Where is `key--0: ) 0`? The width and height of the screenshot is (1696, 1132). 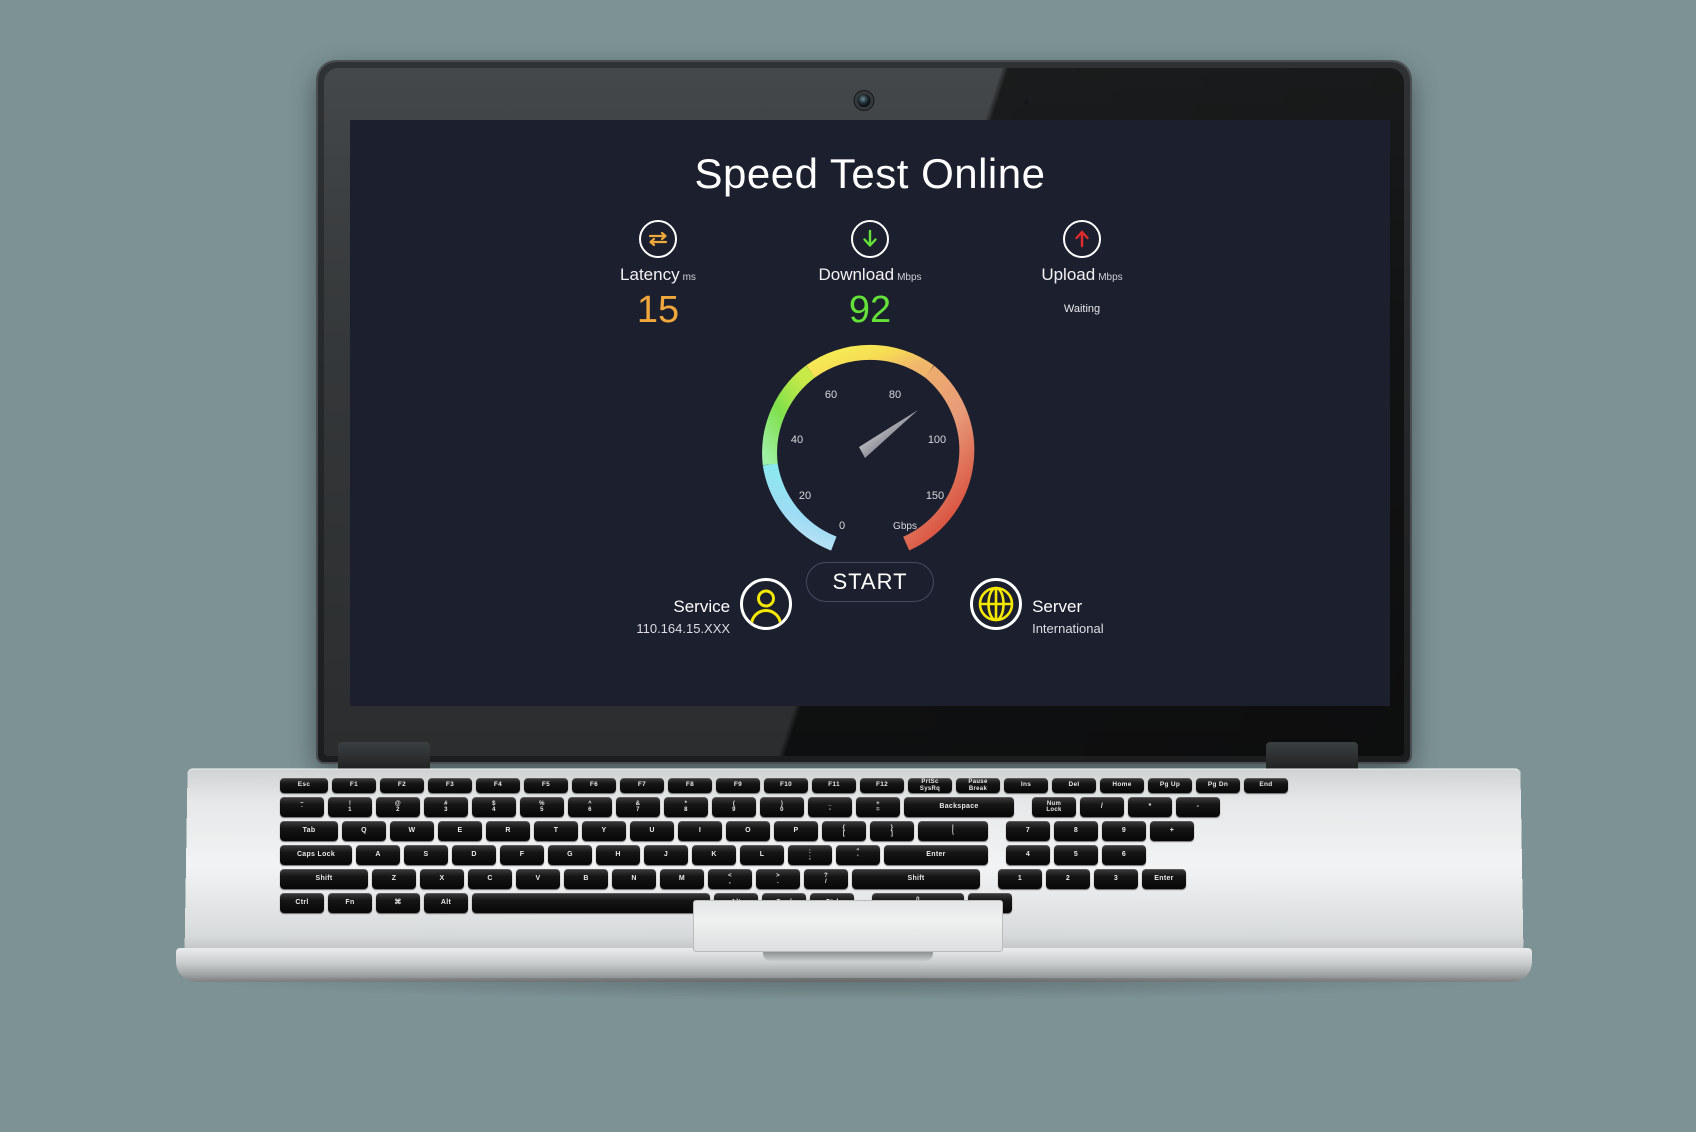 key--0: ) 0 is located at coordinates (782, 807).